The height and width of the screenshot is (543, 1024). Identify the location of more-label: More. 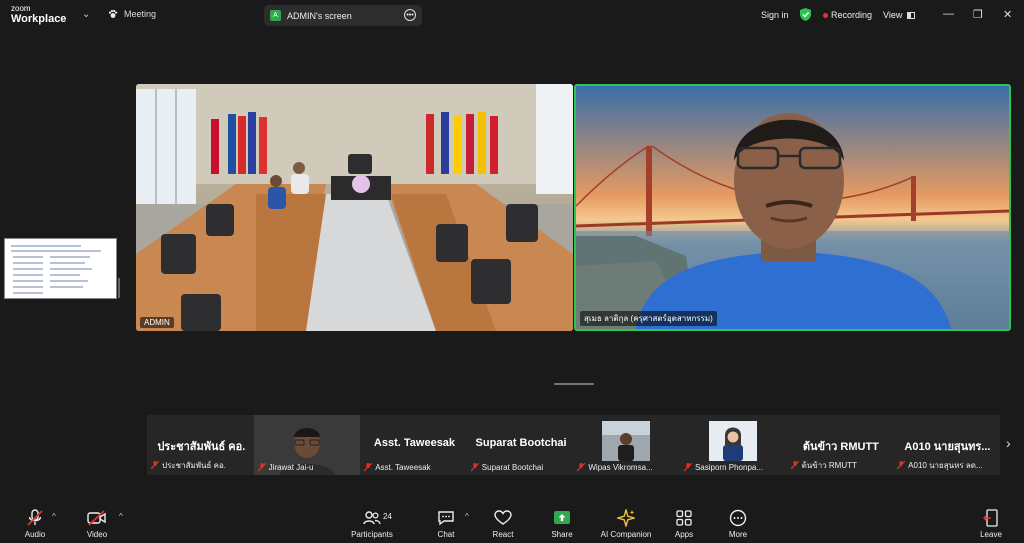
(738, 534).